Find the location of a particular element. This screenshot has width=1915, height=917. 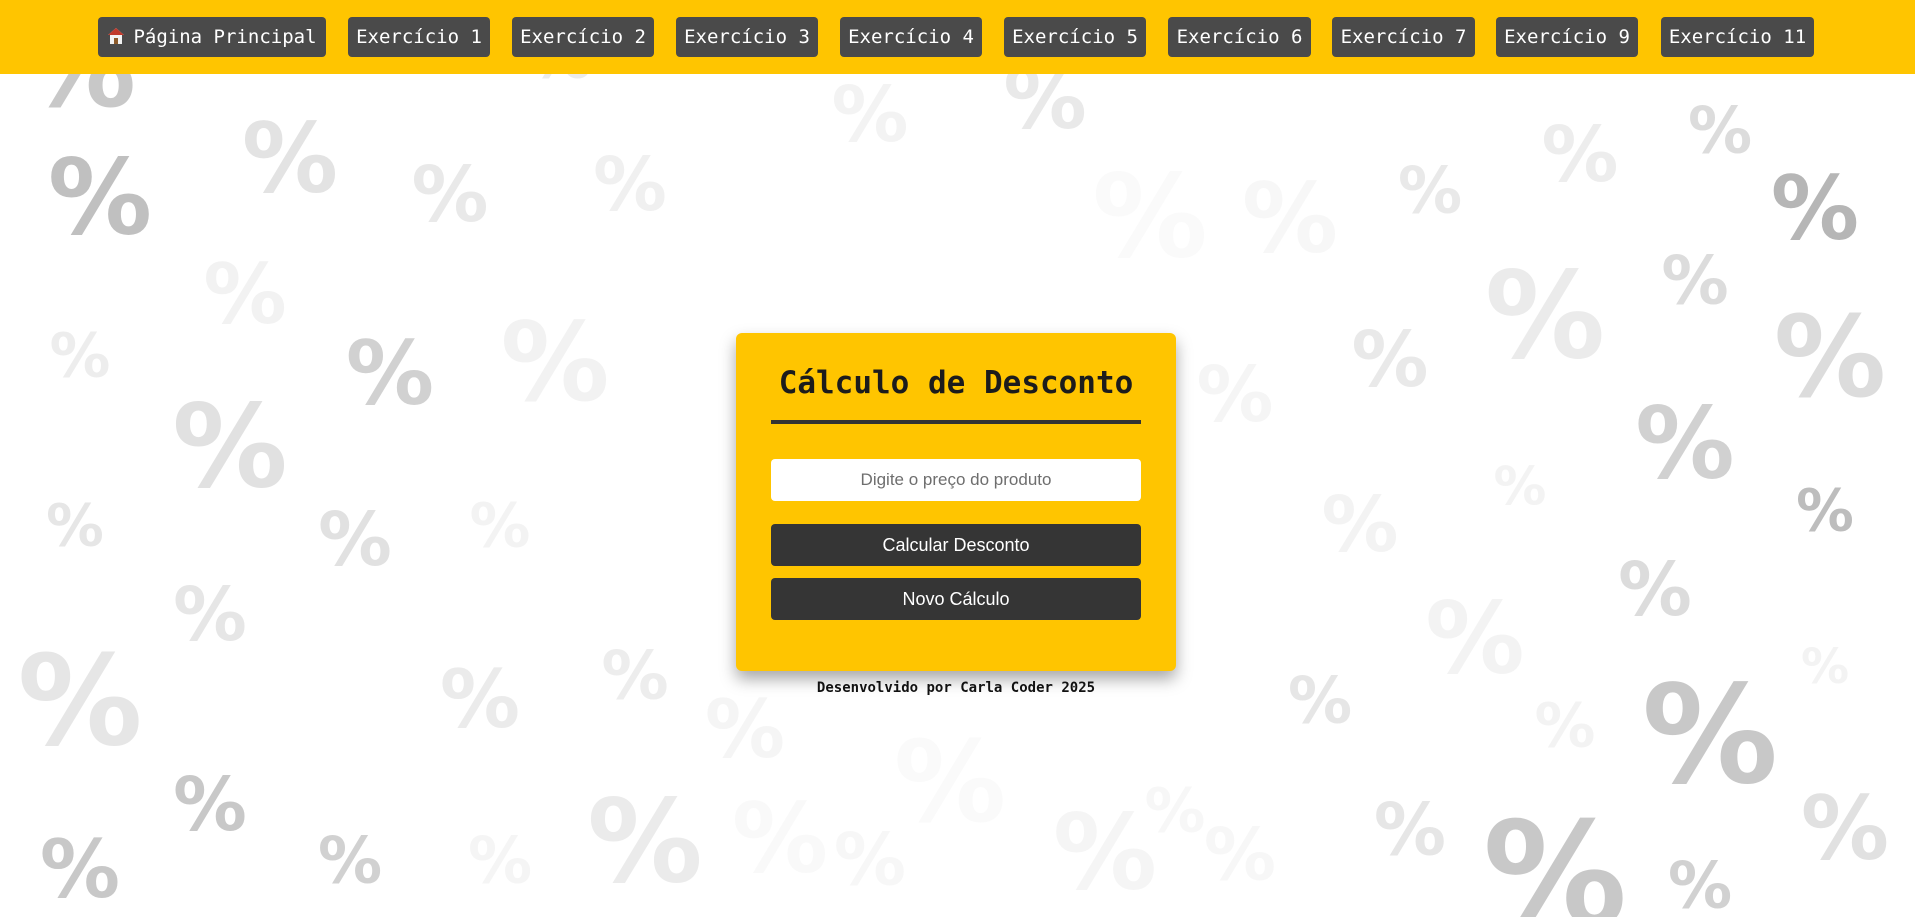

home-icon is located at coordinates (116, 39).